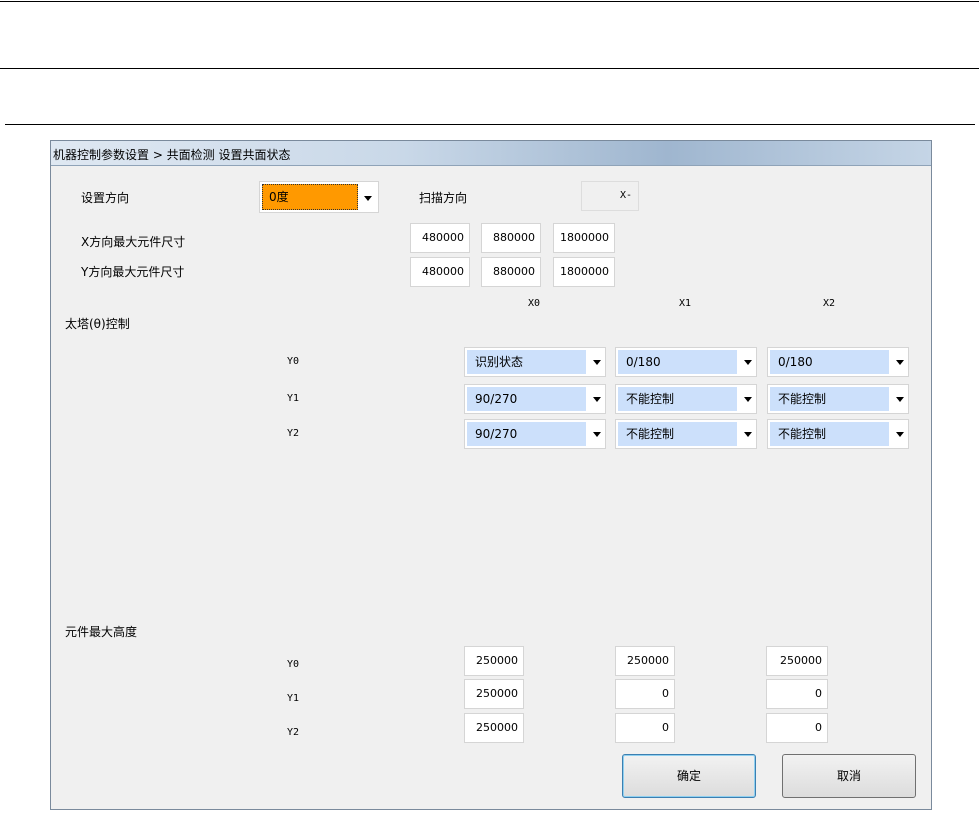  What do you see at coordinates (293, 398) in the screenshot?
I see `row-label-y1: Y1` at bounding box center [293, 398].